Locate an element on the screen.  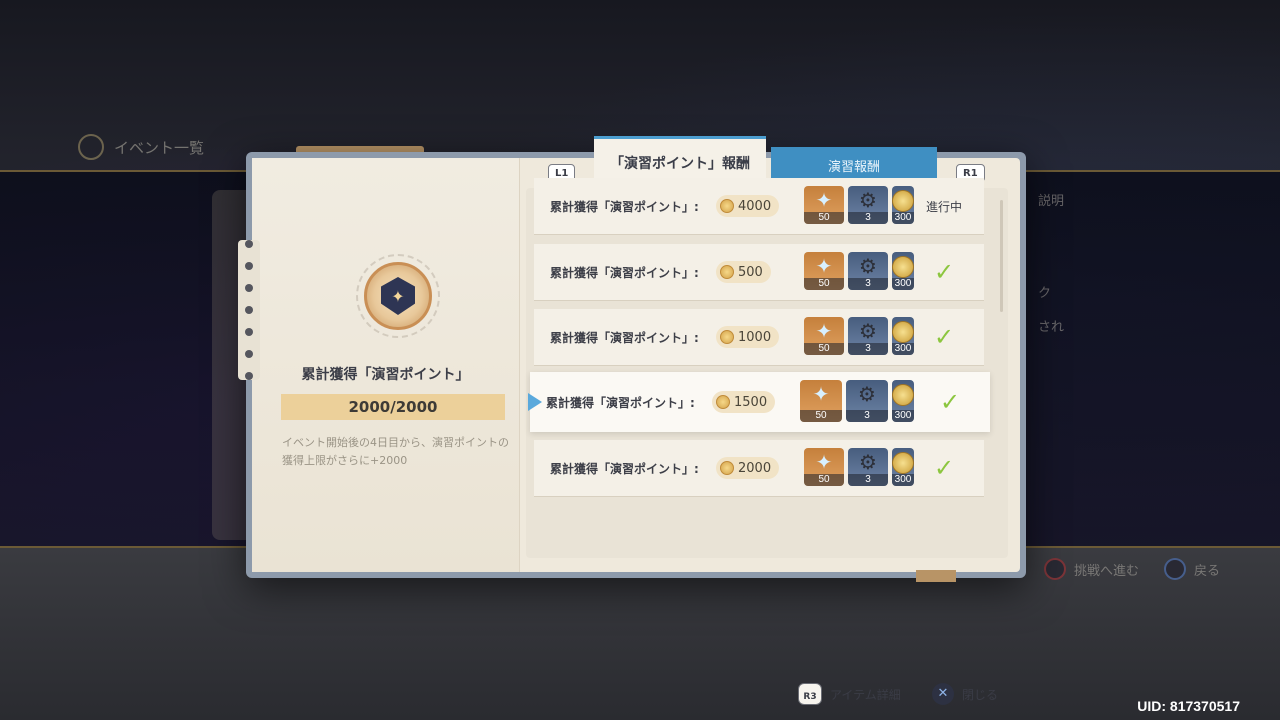
status-in-progress: 進行中 is located at coordinates (943, 206).